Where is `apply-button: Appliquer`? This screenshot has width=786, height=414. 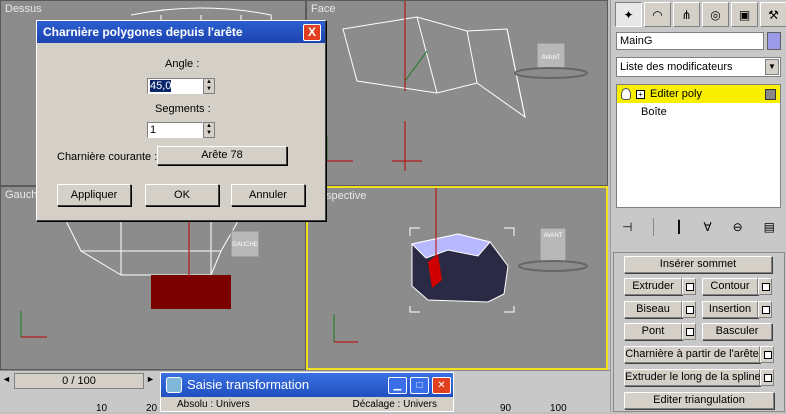
apply-button: Appliquer is located at coordinates (94, 195).